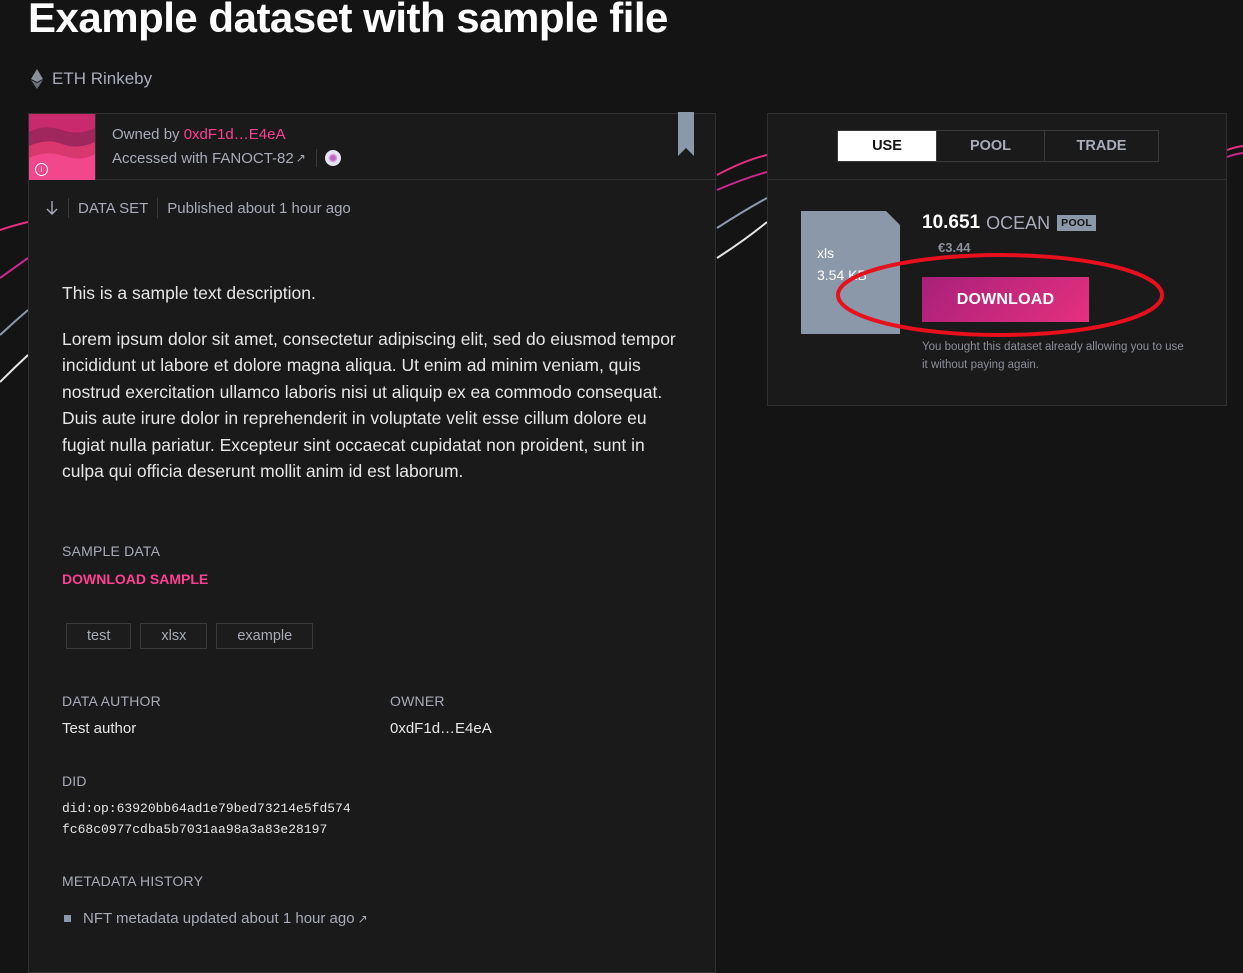 Image resolution: width=1243 pixels, height=973 pixels. What do you see at coordinates (842, 275) in the screenshot?
I see `file-size: 3.54 KB` at bounding box center [842, 275].